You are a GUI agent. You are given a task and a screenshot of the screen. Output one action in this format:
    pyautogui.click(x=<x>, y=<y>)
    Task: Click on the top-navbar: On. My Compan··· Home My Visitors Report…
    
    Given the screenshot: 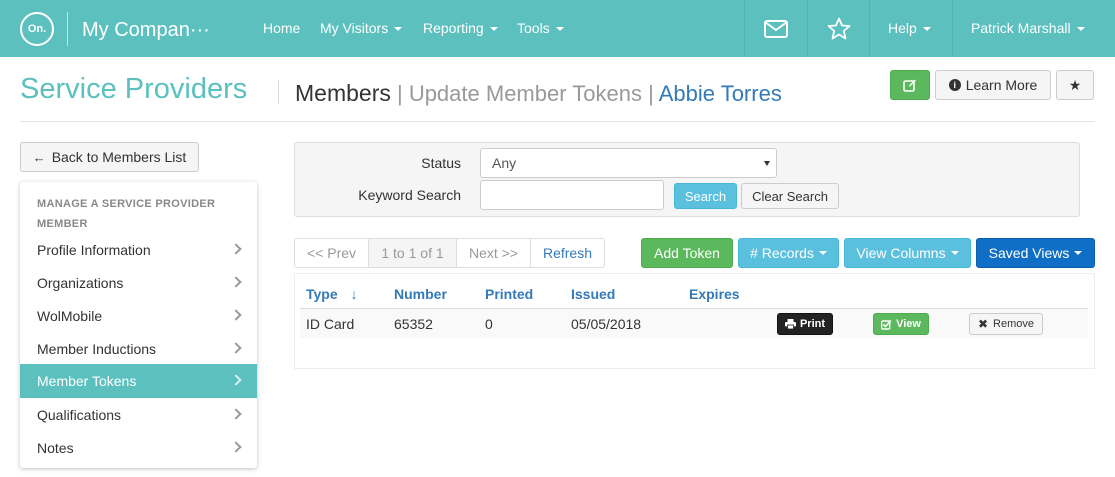 What is the action you would take?
    pyautogui.click(x=557, y=28)
    